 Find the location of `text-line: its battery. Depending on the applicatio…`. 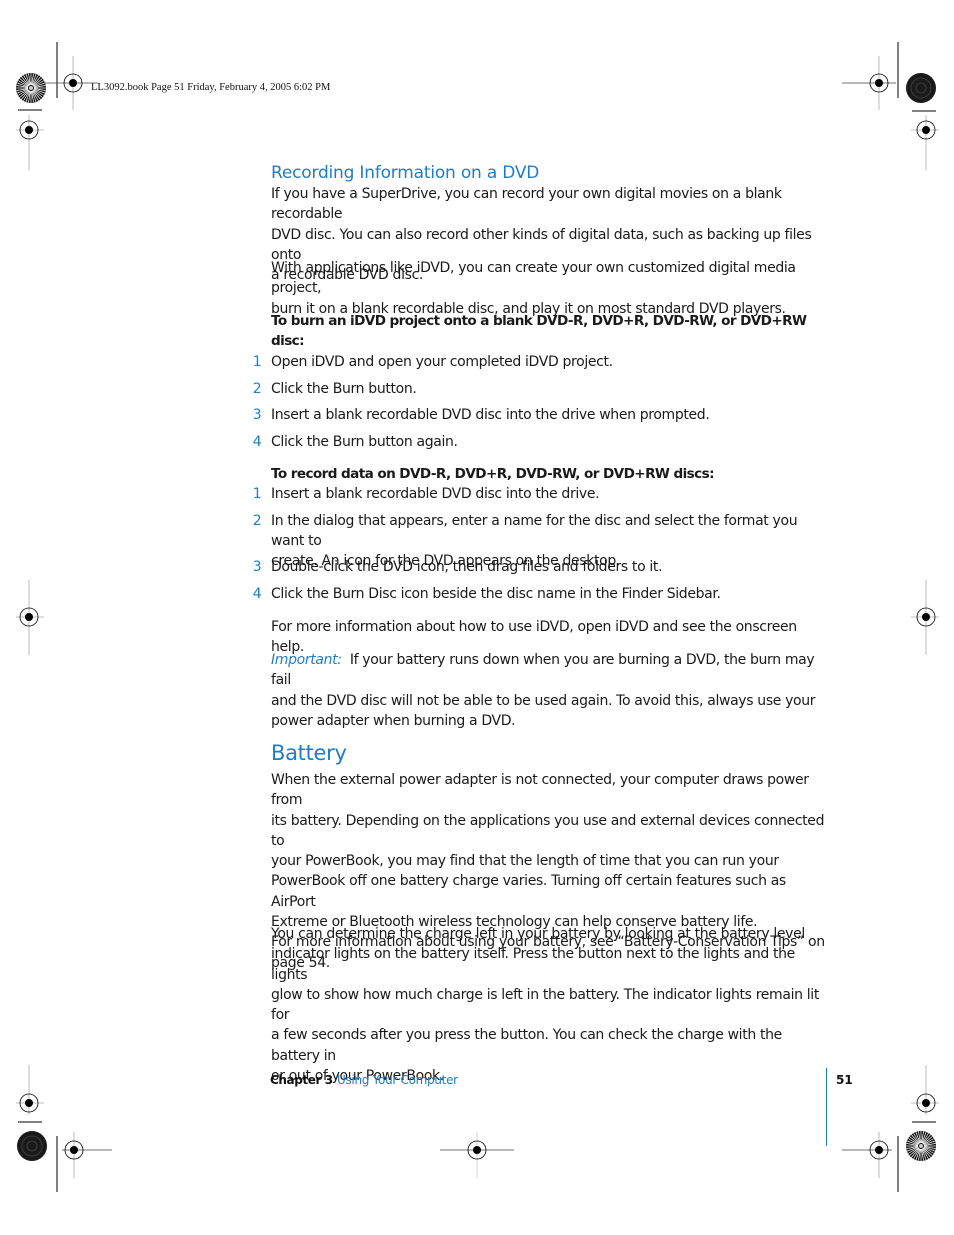

text-line: its battery. Depending on the applicatio… is located at coordinates (548, 830).